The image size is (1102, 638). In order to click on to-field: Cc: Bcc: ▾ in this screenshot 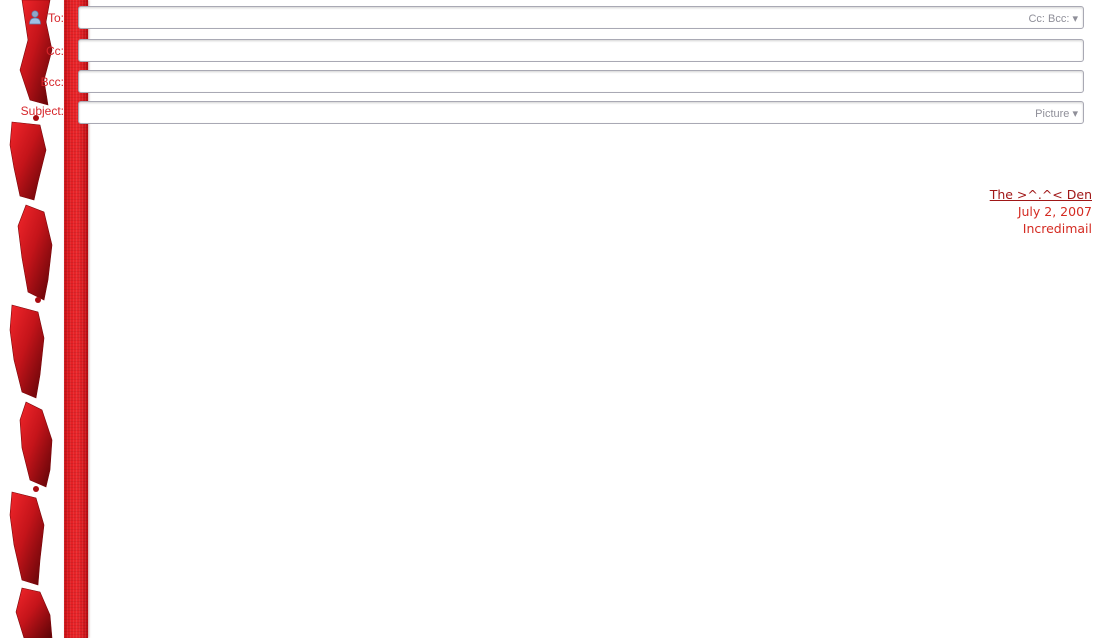, I will do `click(581, 17)`.